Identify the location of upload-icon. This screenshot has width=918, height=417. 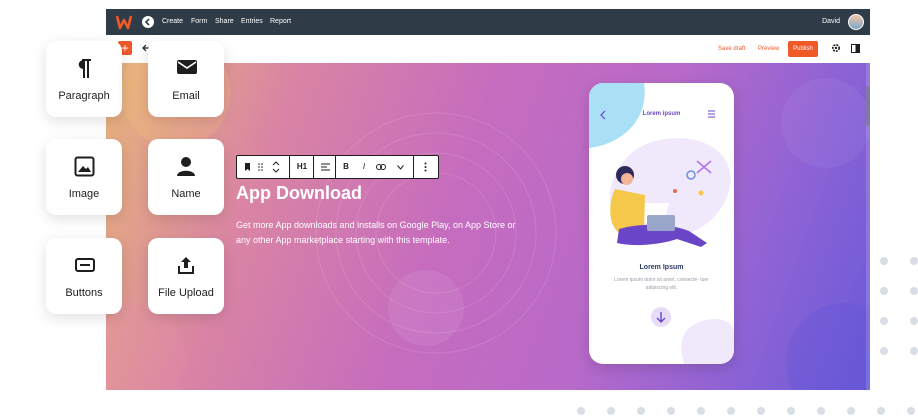
(186, 265).